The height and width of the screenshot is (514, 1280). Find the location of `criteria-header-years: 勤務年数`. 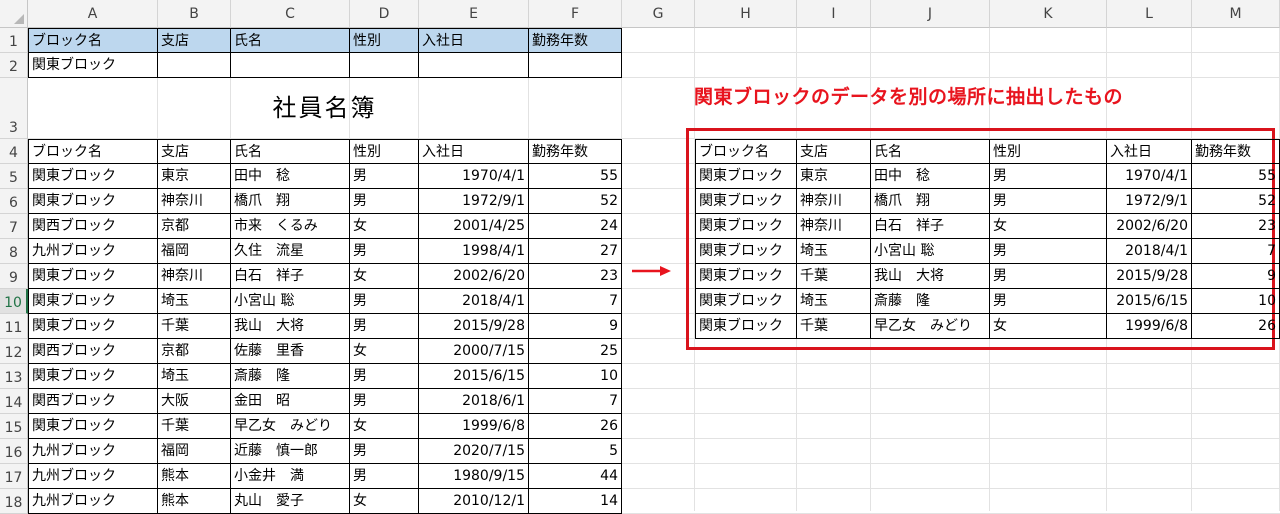

criteria-header-years: 勤務年数 is located at coordinates (575, 40).